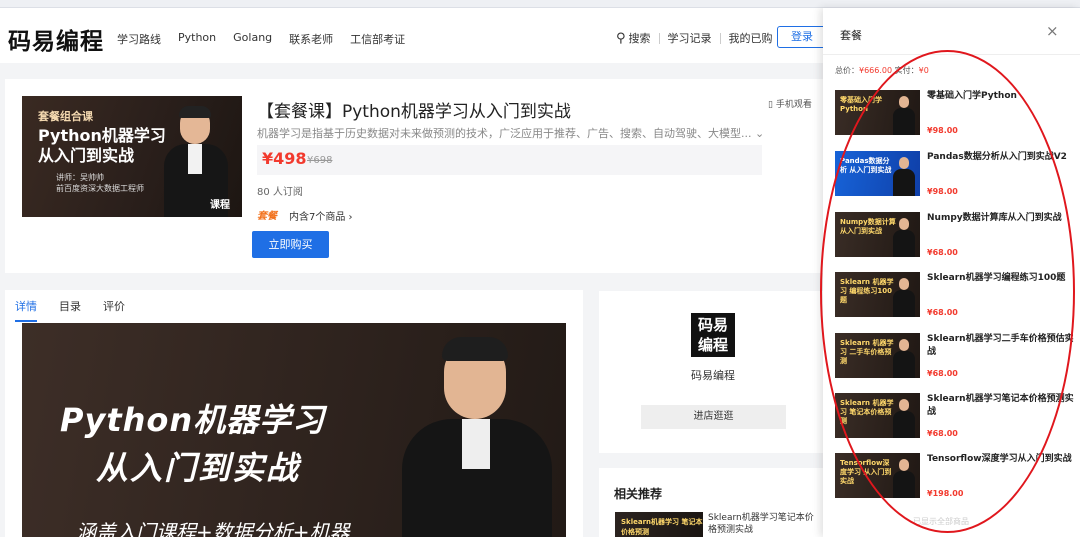  Describe the element at coordinates (198, 468) in the screenshot. I see `hero-title-line2: 从入门到实战` at that location.